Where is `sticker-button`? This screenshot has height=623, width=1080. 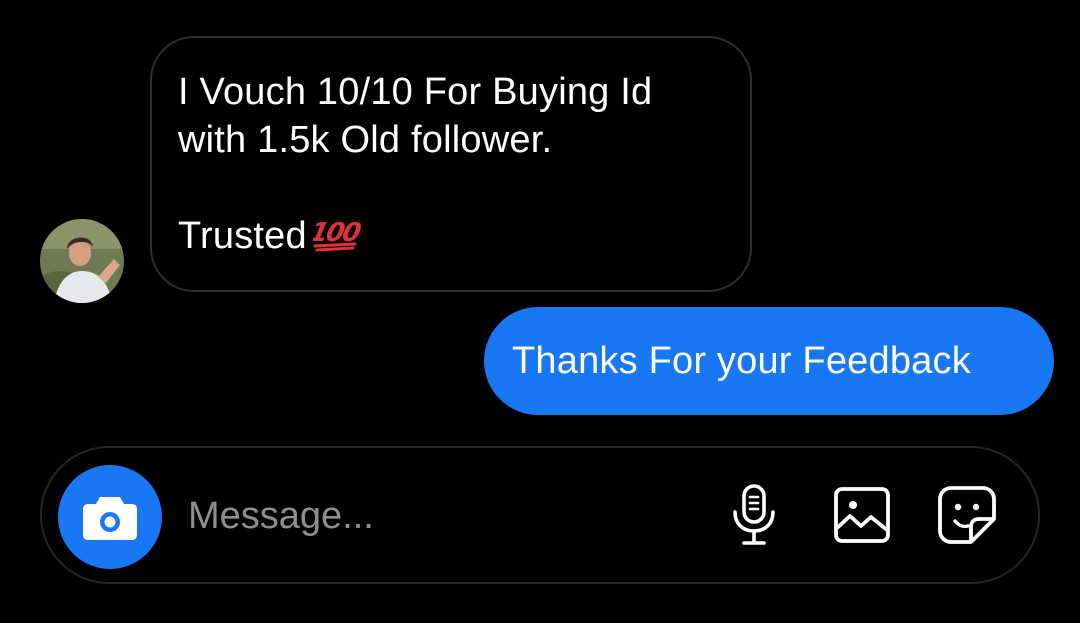 sticker-button is located at coordinates (967, 515).